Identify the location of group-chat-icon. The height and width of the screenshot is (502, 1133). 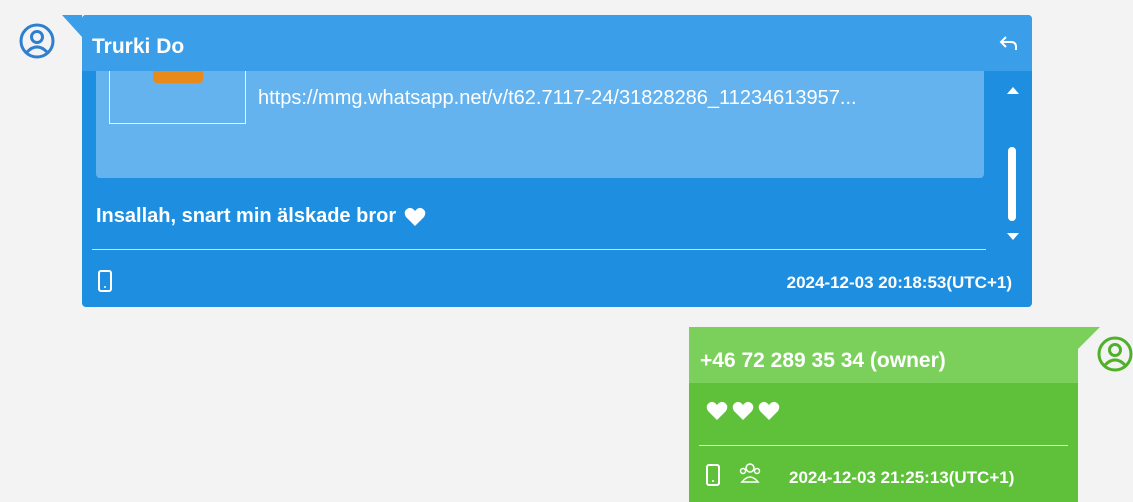
(750, 473).